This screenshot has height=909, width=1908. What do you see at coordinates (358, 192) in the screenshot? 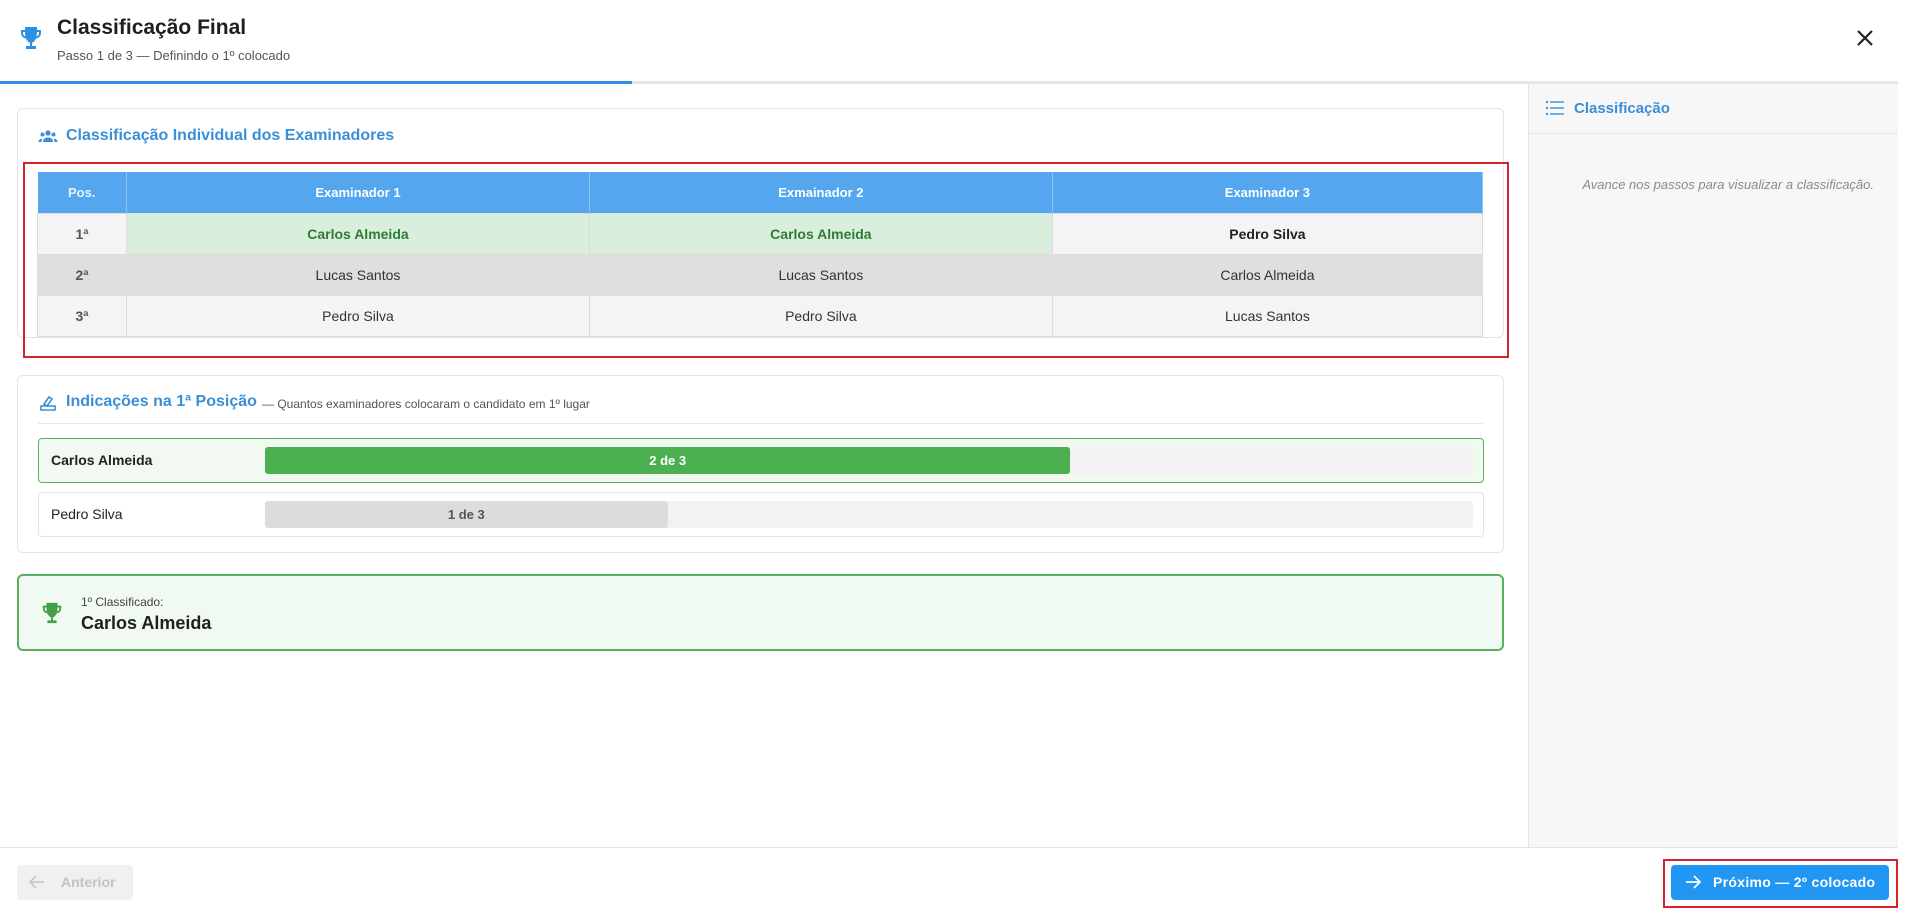
I see `column-header-examiner-1: Examinador 1` at bounding box center [358, 192].